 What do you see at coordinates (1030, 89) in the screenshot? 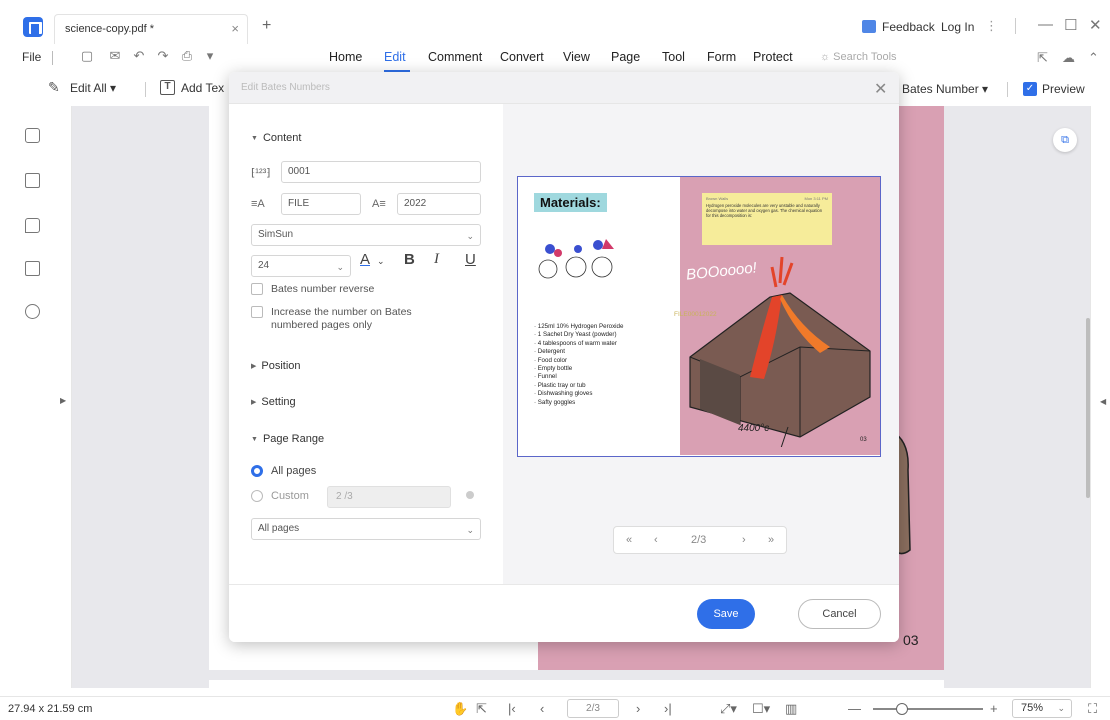
I see `preview-checkbox: ✓` at bounding box center [1030, 89].